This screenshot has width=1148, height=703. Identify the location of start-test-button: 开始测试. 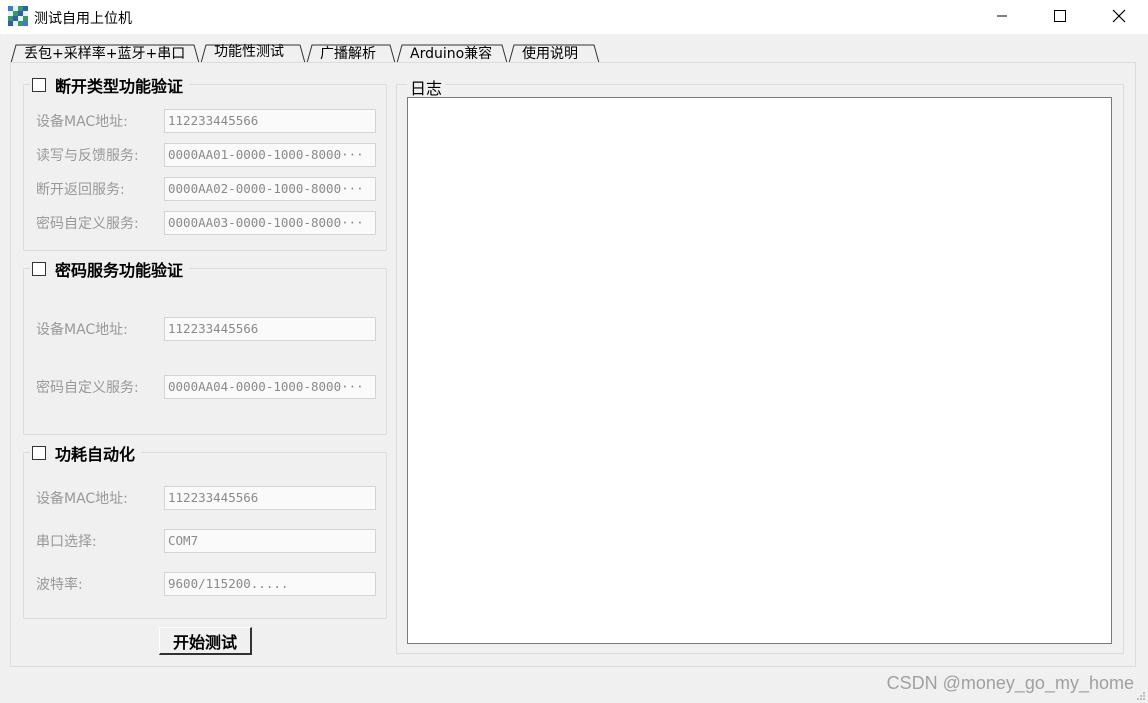
(205, 641).